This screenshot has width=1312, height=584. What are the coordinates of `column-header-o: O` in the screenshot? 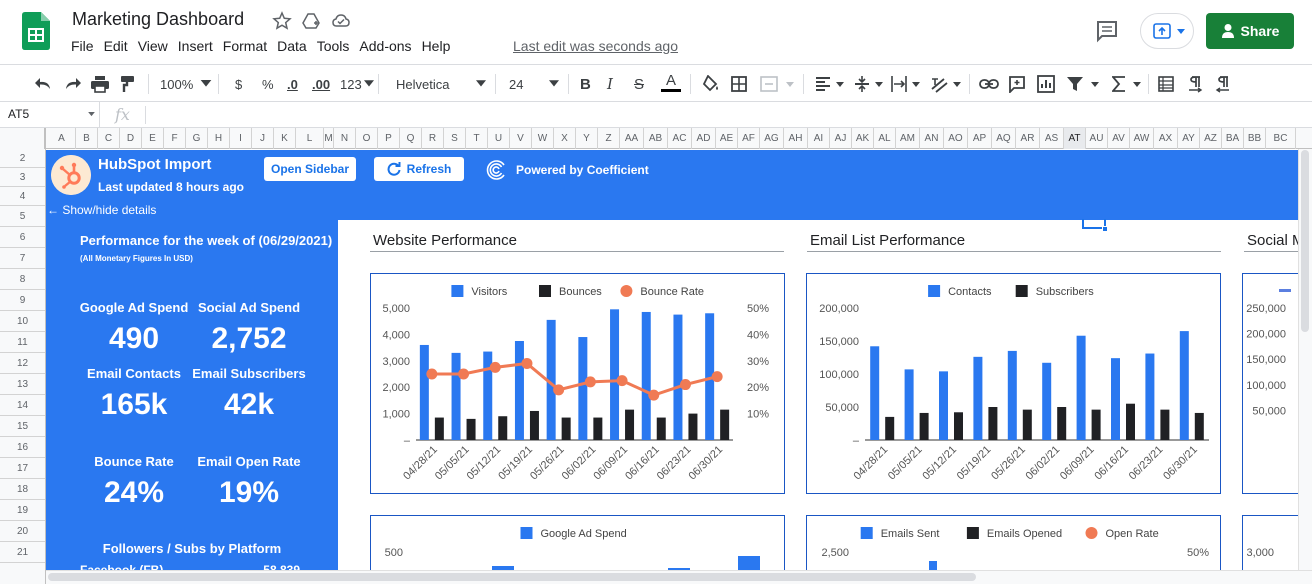 It's located at (367, 138).